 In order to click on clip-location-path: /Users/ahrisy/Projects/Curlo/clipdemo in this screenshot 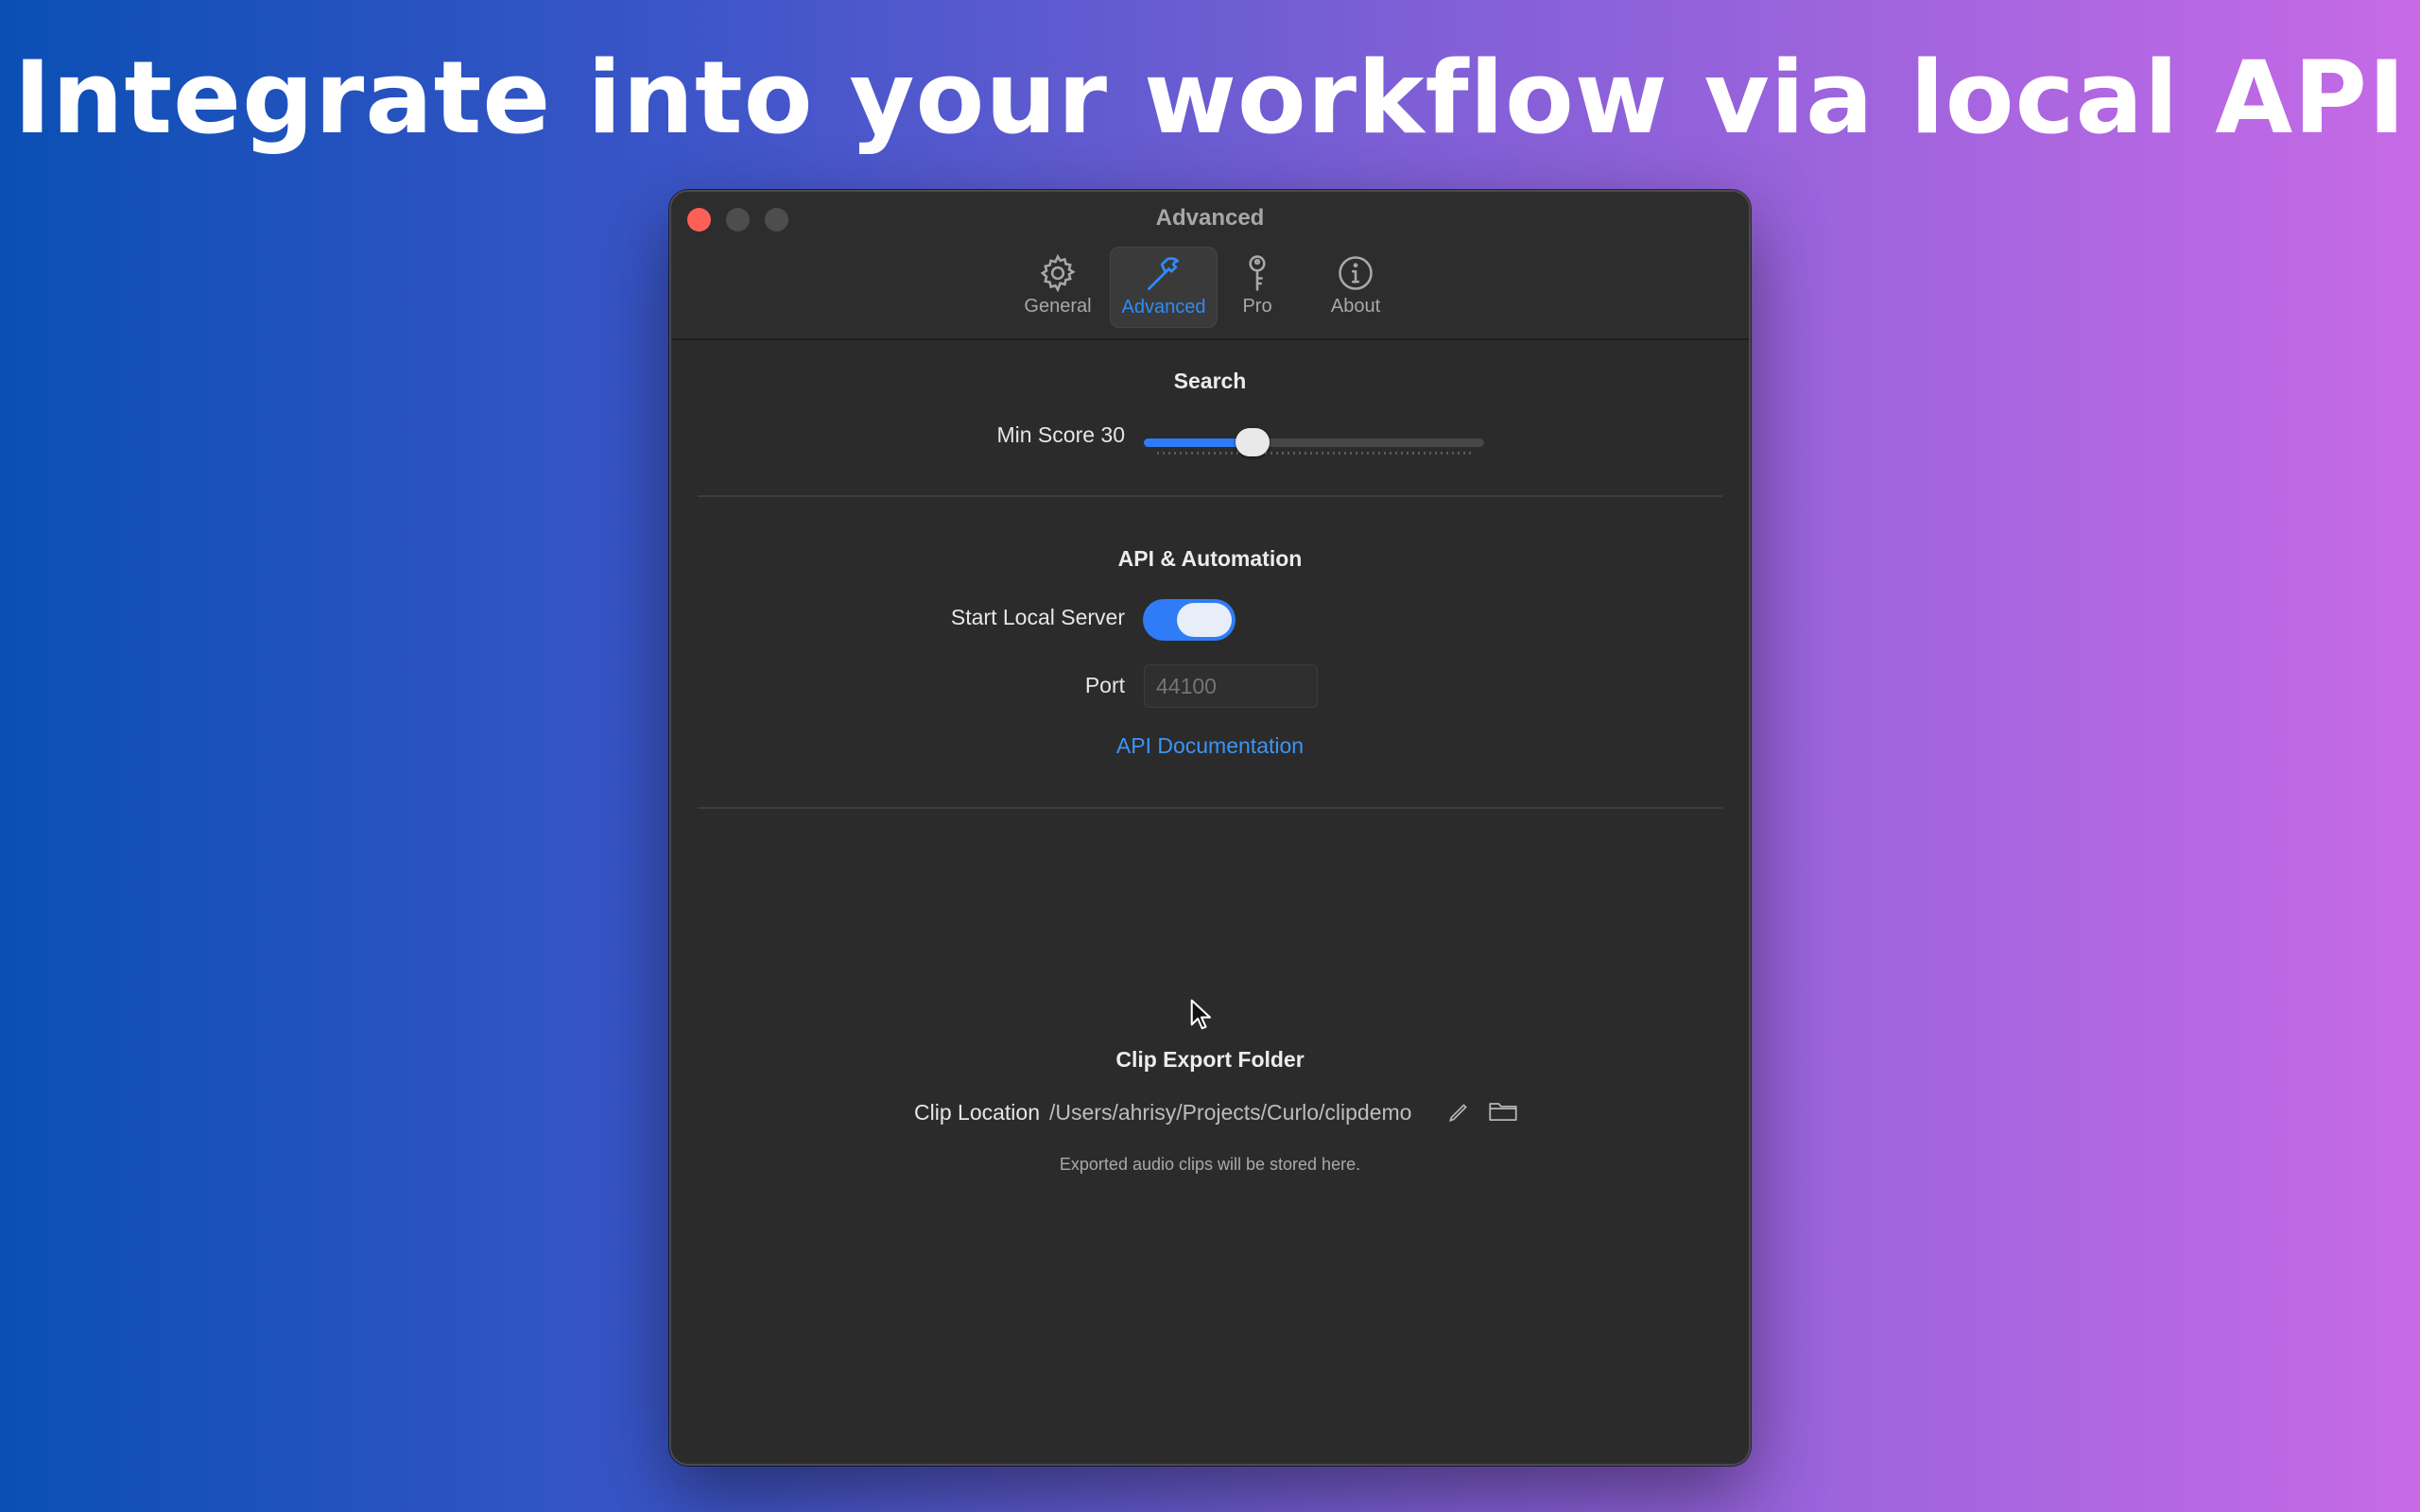, I will do `click(1231, 1112)`.